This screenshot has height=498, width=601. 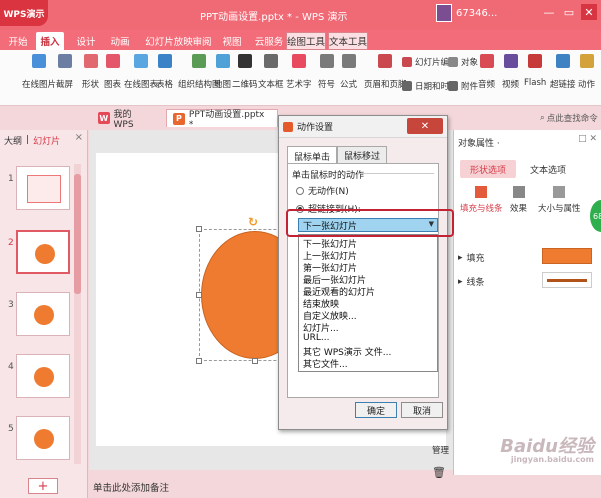 I want to click on tab-mouse-over: 鼠标移过, so click(x=362, y=155).